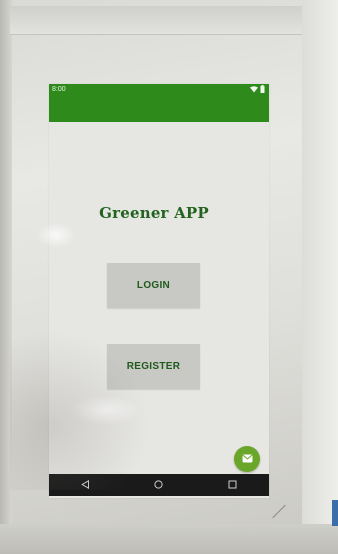  What do you see at coordinates (335, 513) in the screenshot?
I see `device-edge-accent` at bounding box center [335, 513].